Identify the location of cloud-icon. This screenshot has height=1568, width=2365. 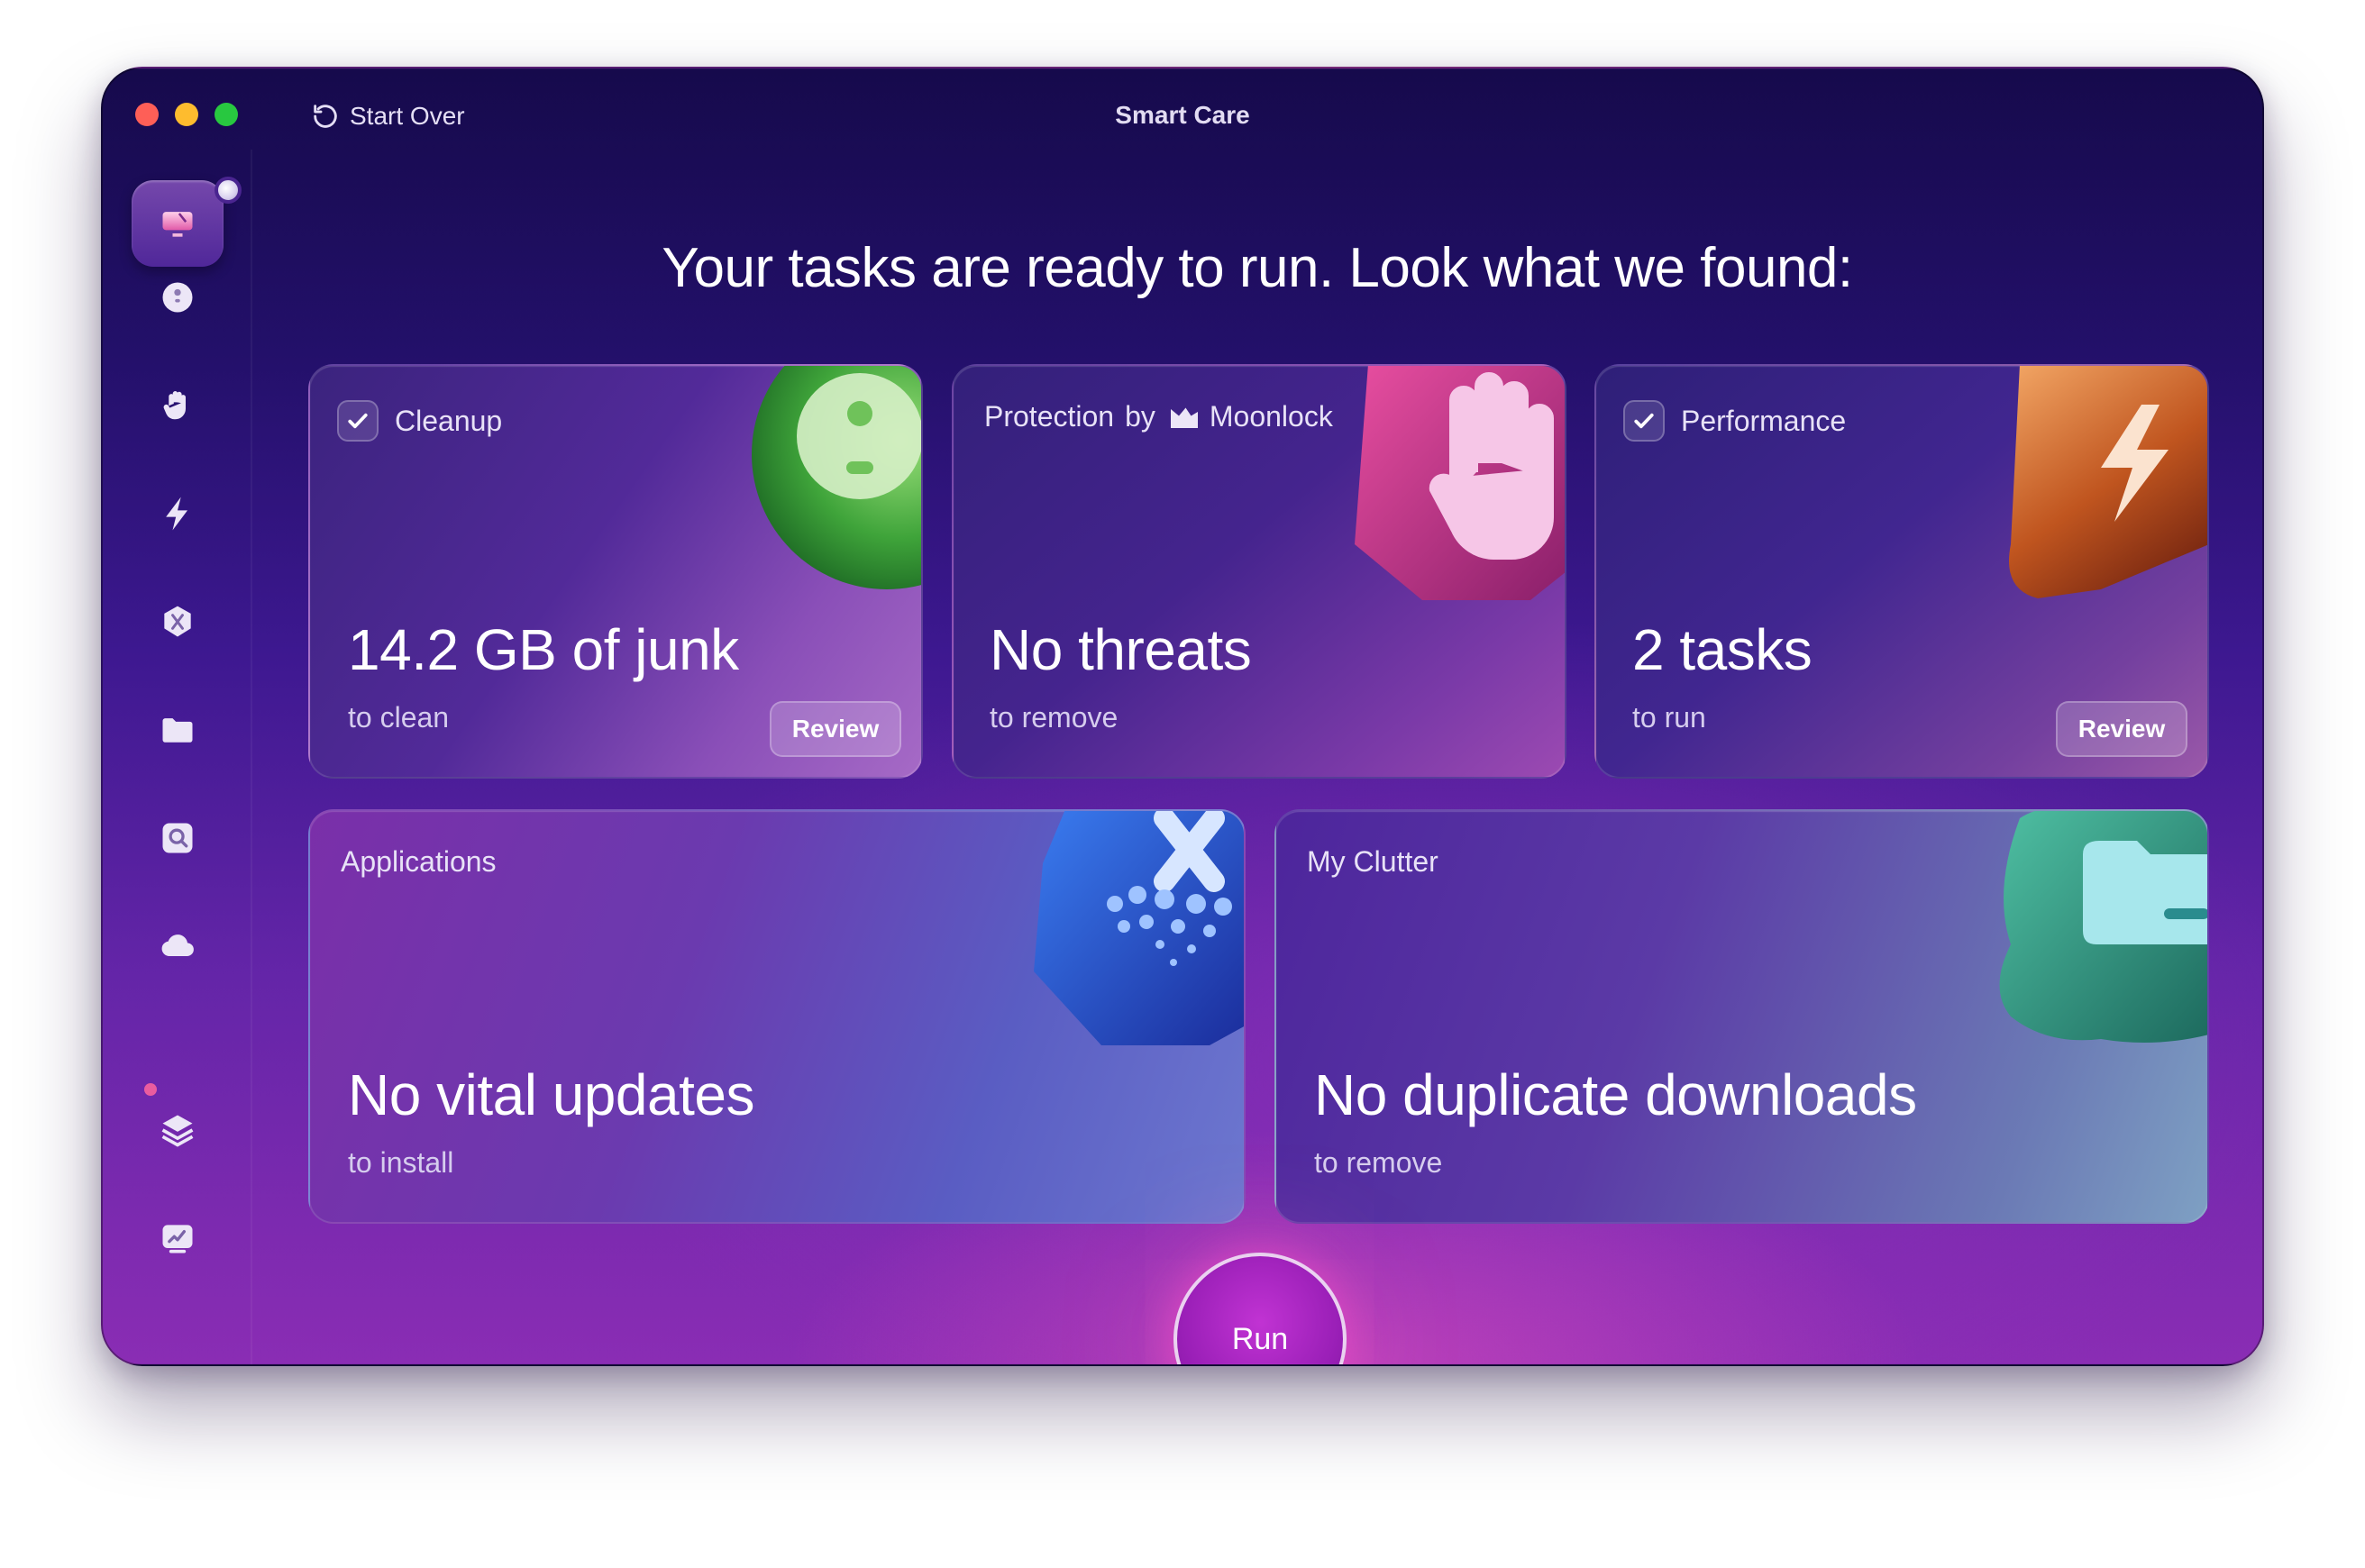
(177, 945).